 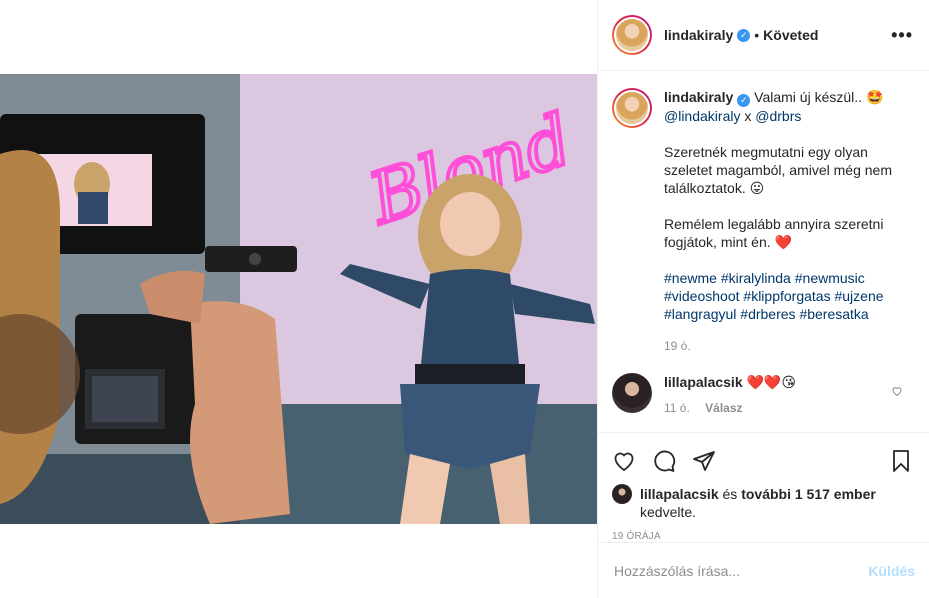 I want to click on mention-link: @lindakiraly, so click(x=702, y=116).